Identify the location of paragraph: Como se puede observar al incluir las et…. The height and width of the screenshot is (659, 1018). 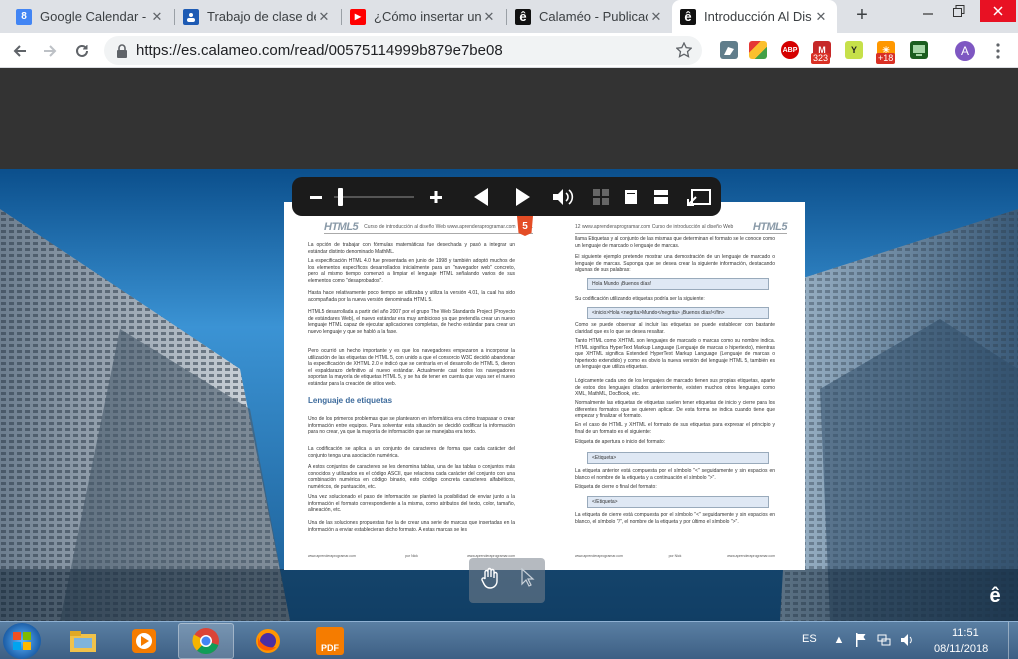
(675, 328).